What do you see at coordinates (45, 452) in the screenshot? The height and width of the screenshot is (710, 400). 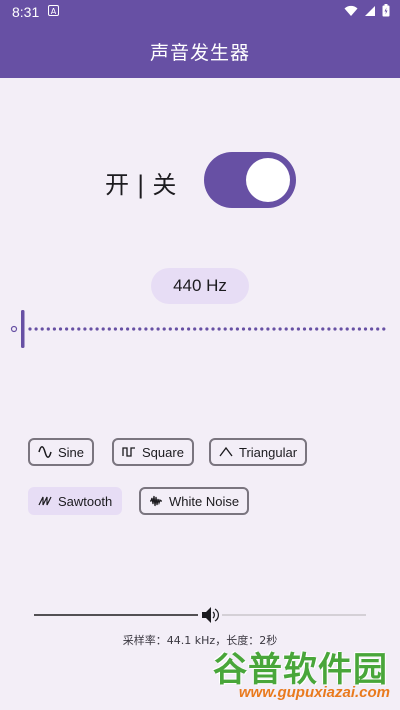 I see `sine-wave-icon` at bounding box center [45, 452].